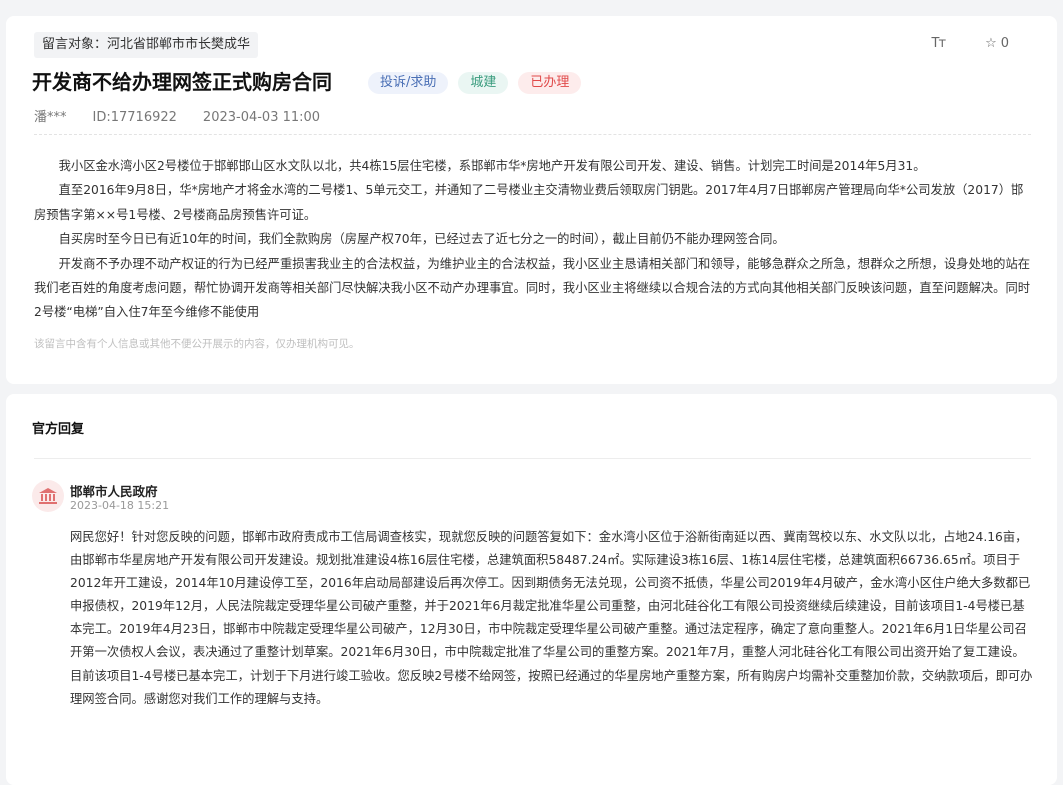 The image size is (1063, 785). What do you see at coordinates (120, 505) in the screenshot?
I see `reply-datetime: 2023-04-18 15:21` at bounding box center [120, 505].